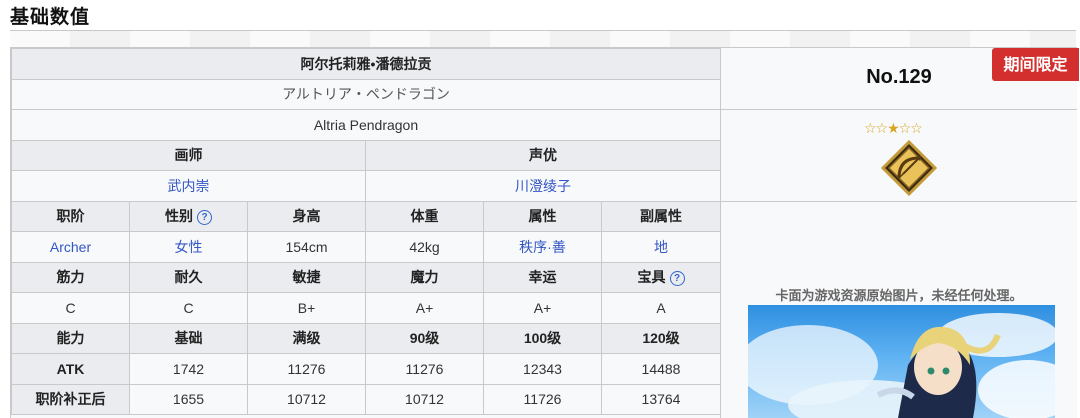 This screenshot has width=1080, height=418. Describe the element at coordinates (70, 277) in the screenshot. I see `table-cell: 筋力` at that location.